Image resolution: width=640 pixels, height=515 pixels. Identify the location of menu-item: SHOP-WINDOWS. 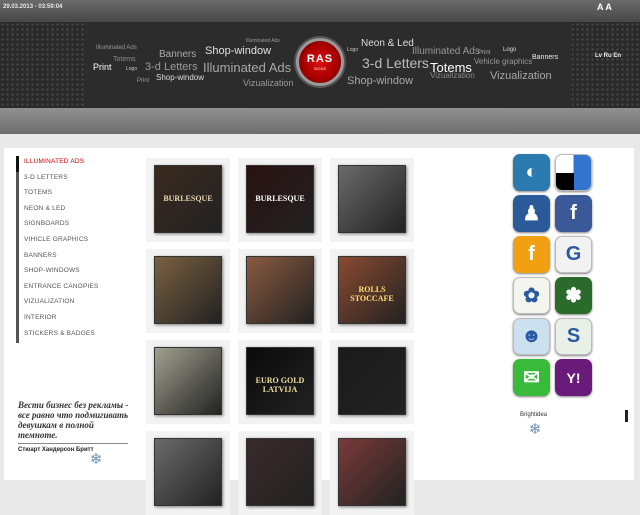
(57, 273).